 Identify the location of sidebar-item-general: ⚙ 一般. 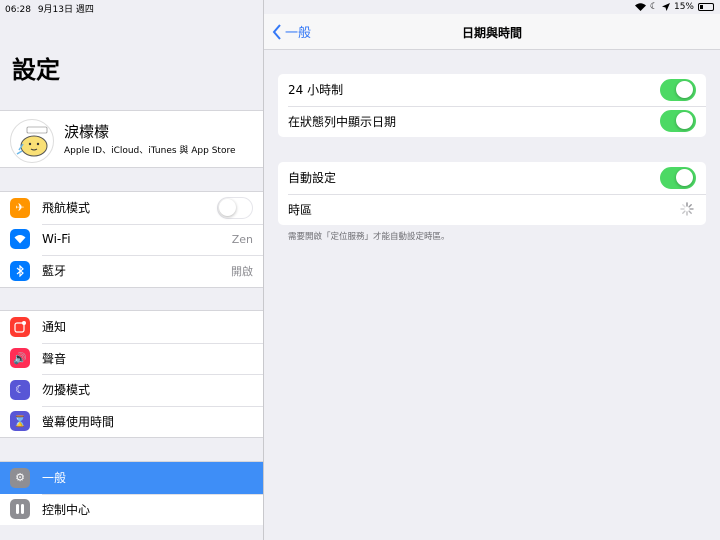
(131, 478).